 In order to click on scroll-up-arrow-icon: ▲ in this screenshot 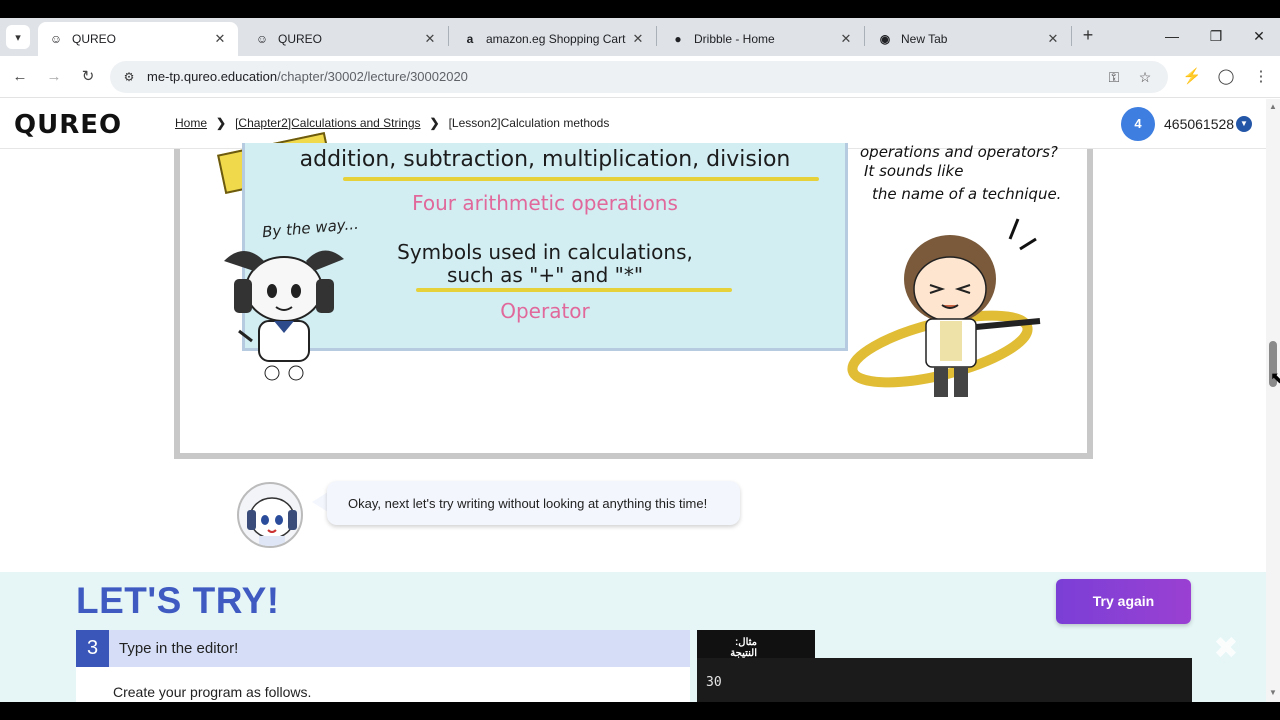, I will do `click(1273, 107)`.